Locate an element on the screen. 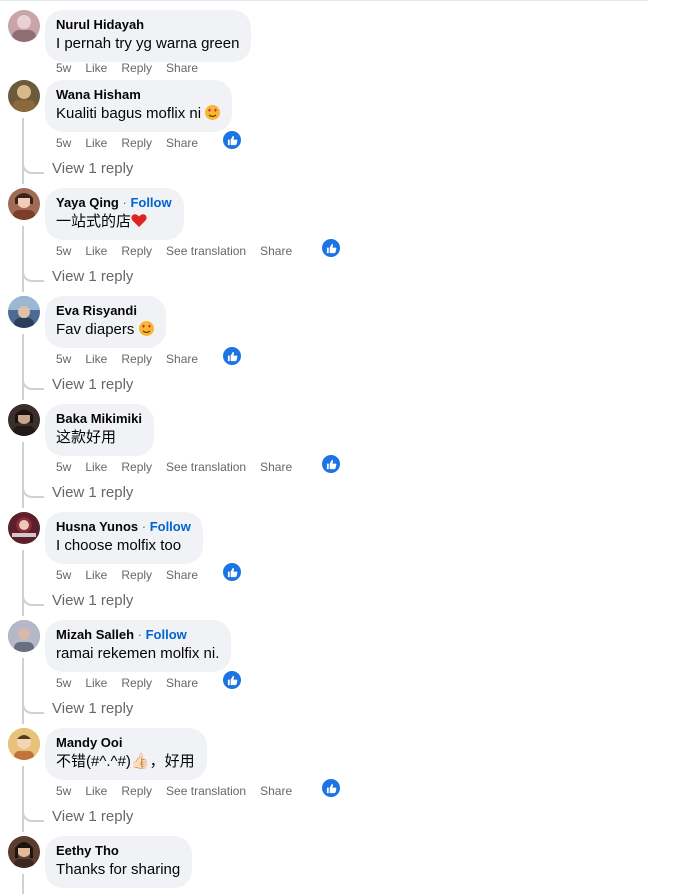 This screenshot has height=894, width=675. comment-bubble: Eethy Tho Thanks for sharing is located at coordinates (119, 862).